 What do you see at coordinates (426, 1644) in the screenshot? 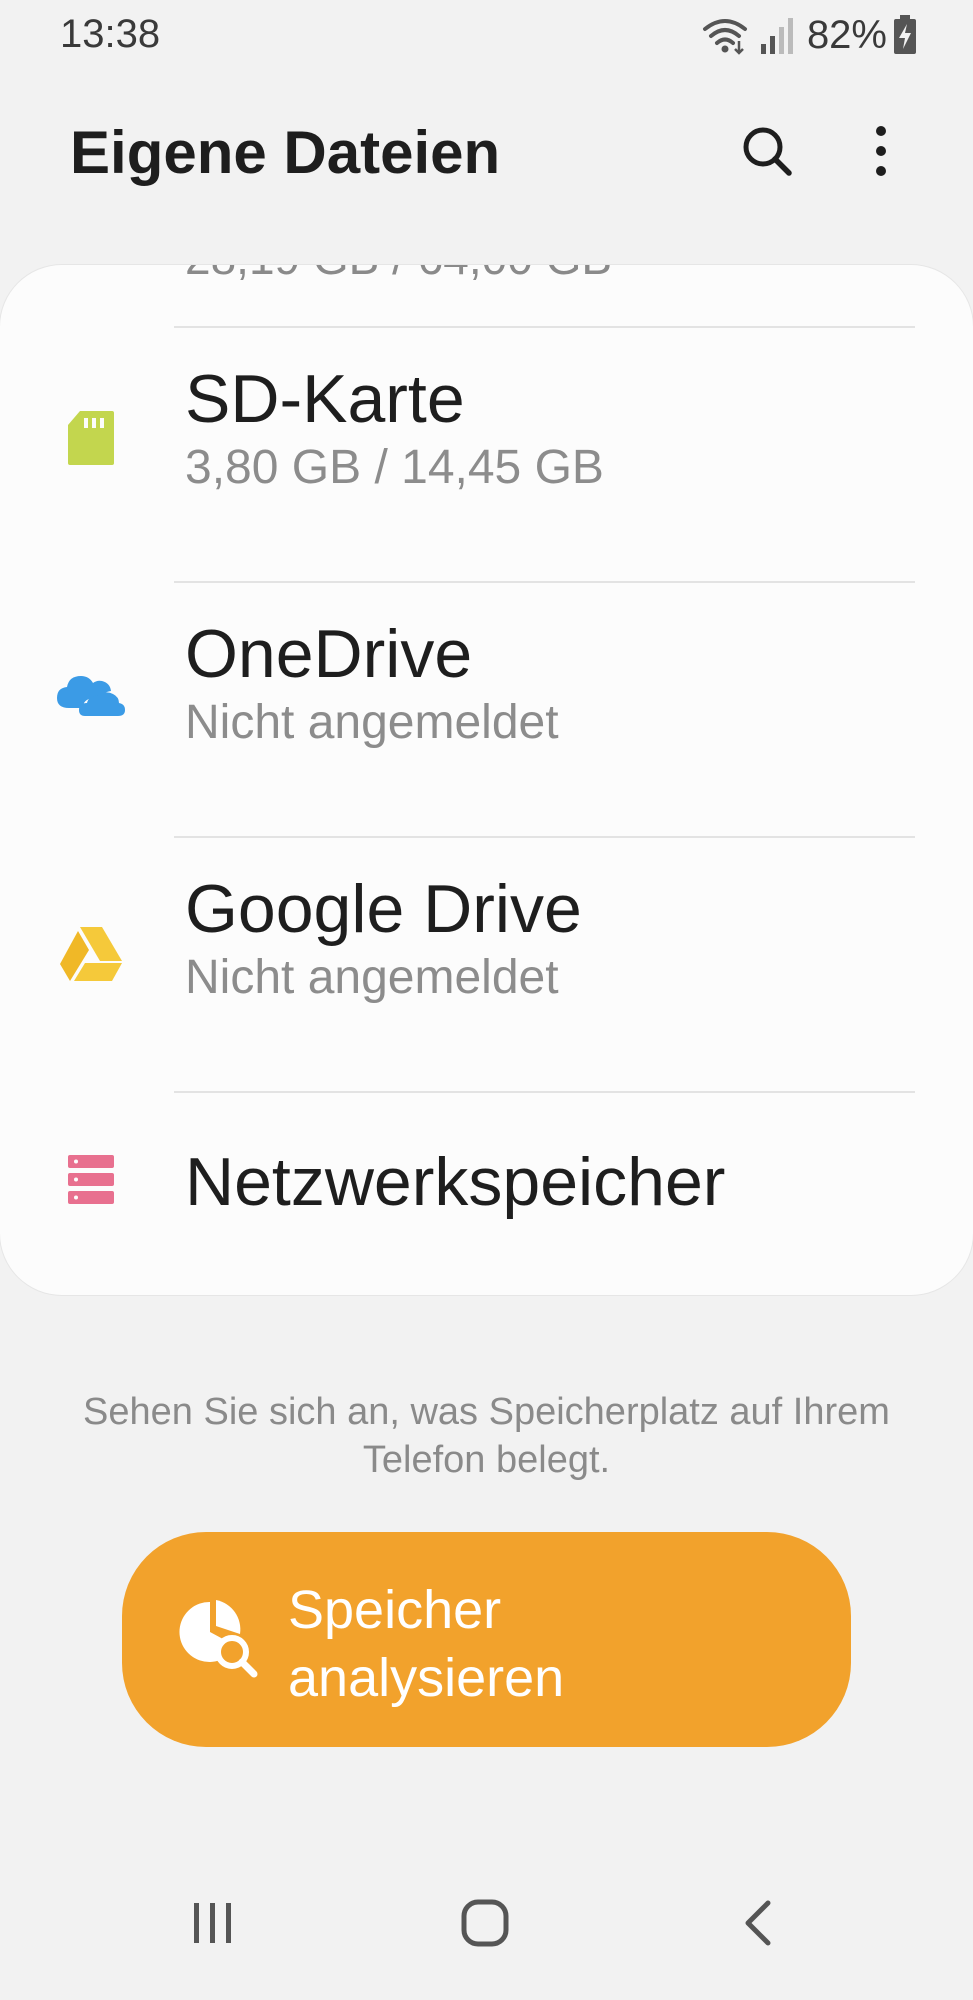
I see `analyze-storage-label: Speicher analysieren` at bounding box center [426, 1644].